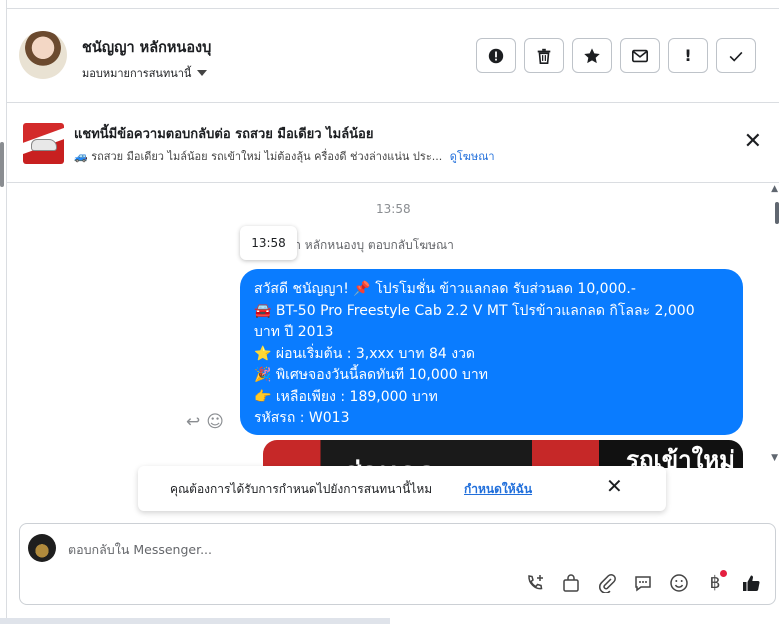 Image resolution: width=779 pixels, height=624 pixels. What do you see at coordinates (302, 418) in the screenshot?
I see `message-line: รหัสรถ : W013` at bounding box center [302, 418].